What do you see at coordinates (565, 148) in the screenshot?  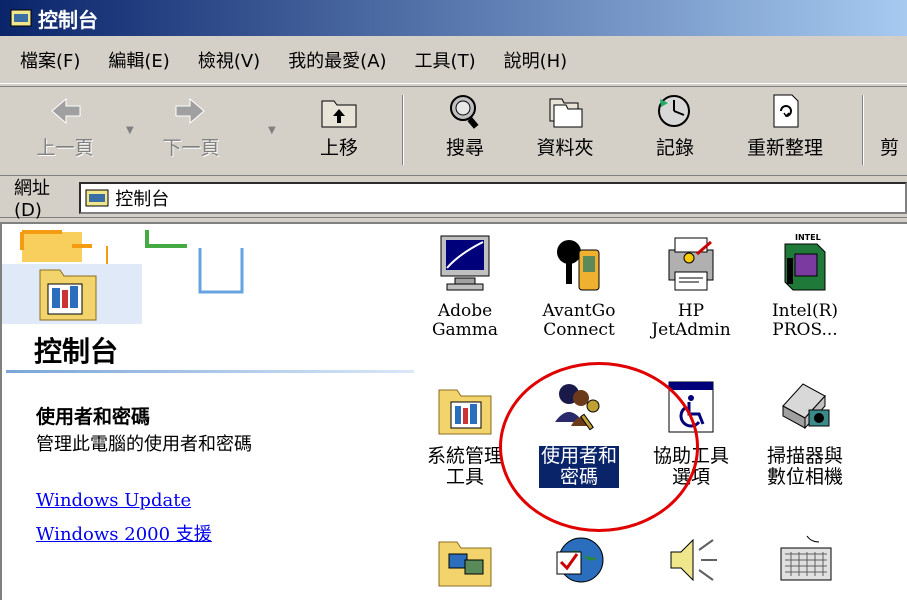 I see `folders-label: 資料夾` at bounding box center [565, 148].